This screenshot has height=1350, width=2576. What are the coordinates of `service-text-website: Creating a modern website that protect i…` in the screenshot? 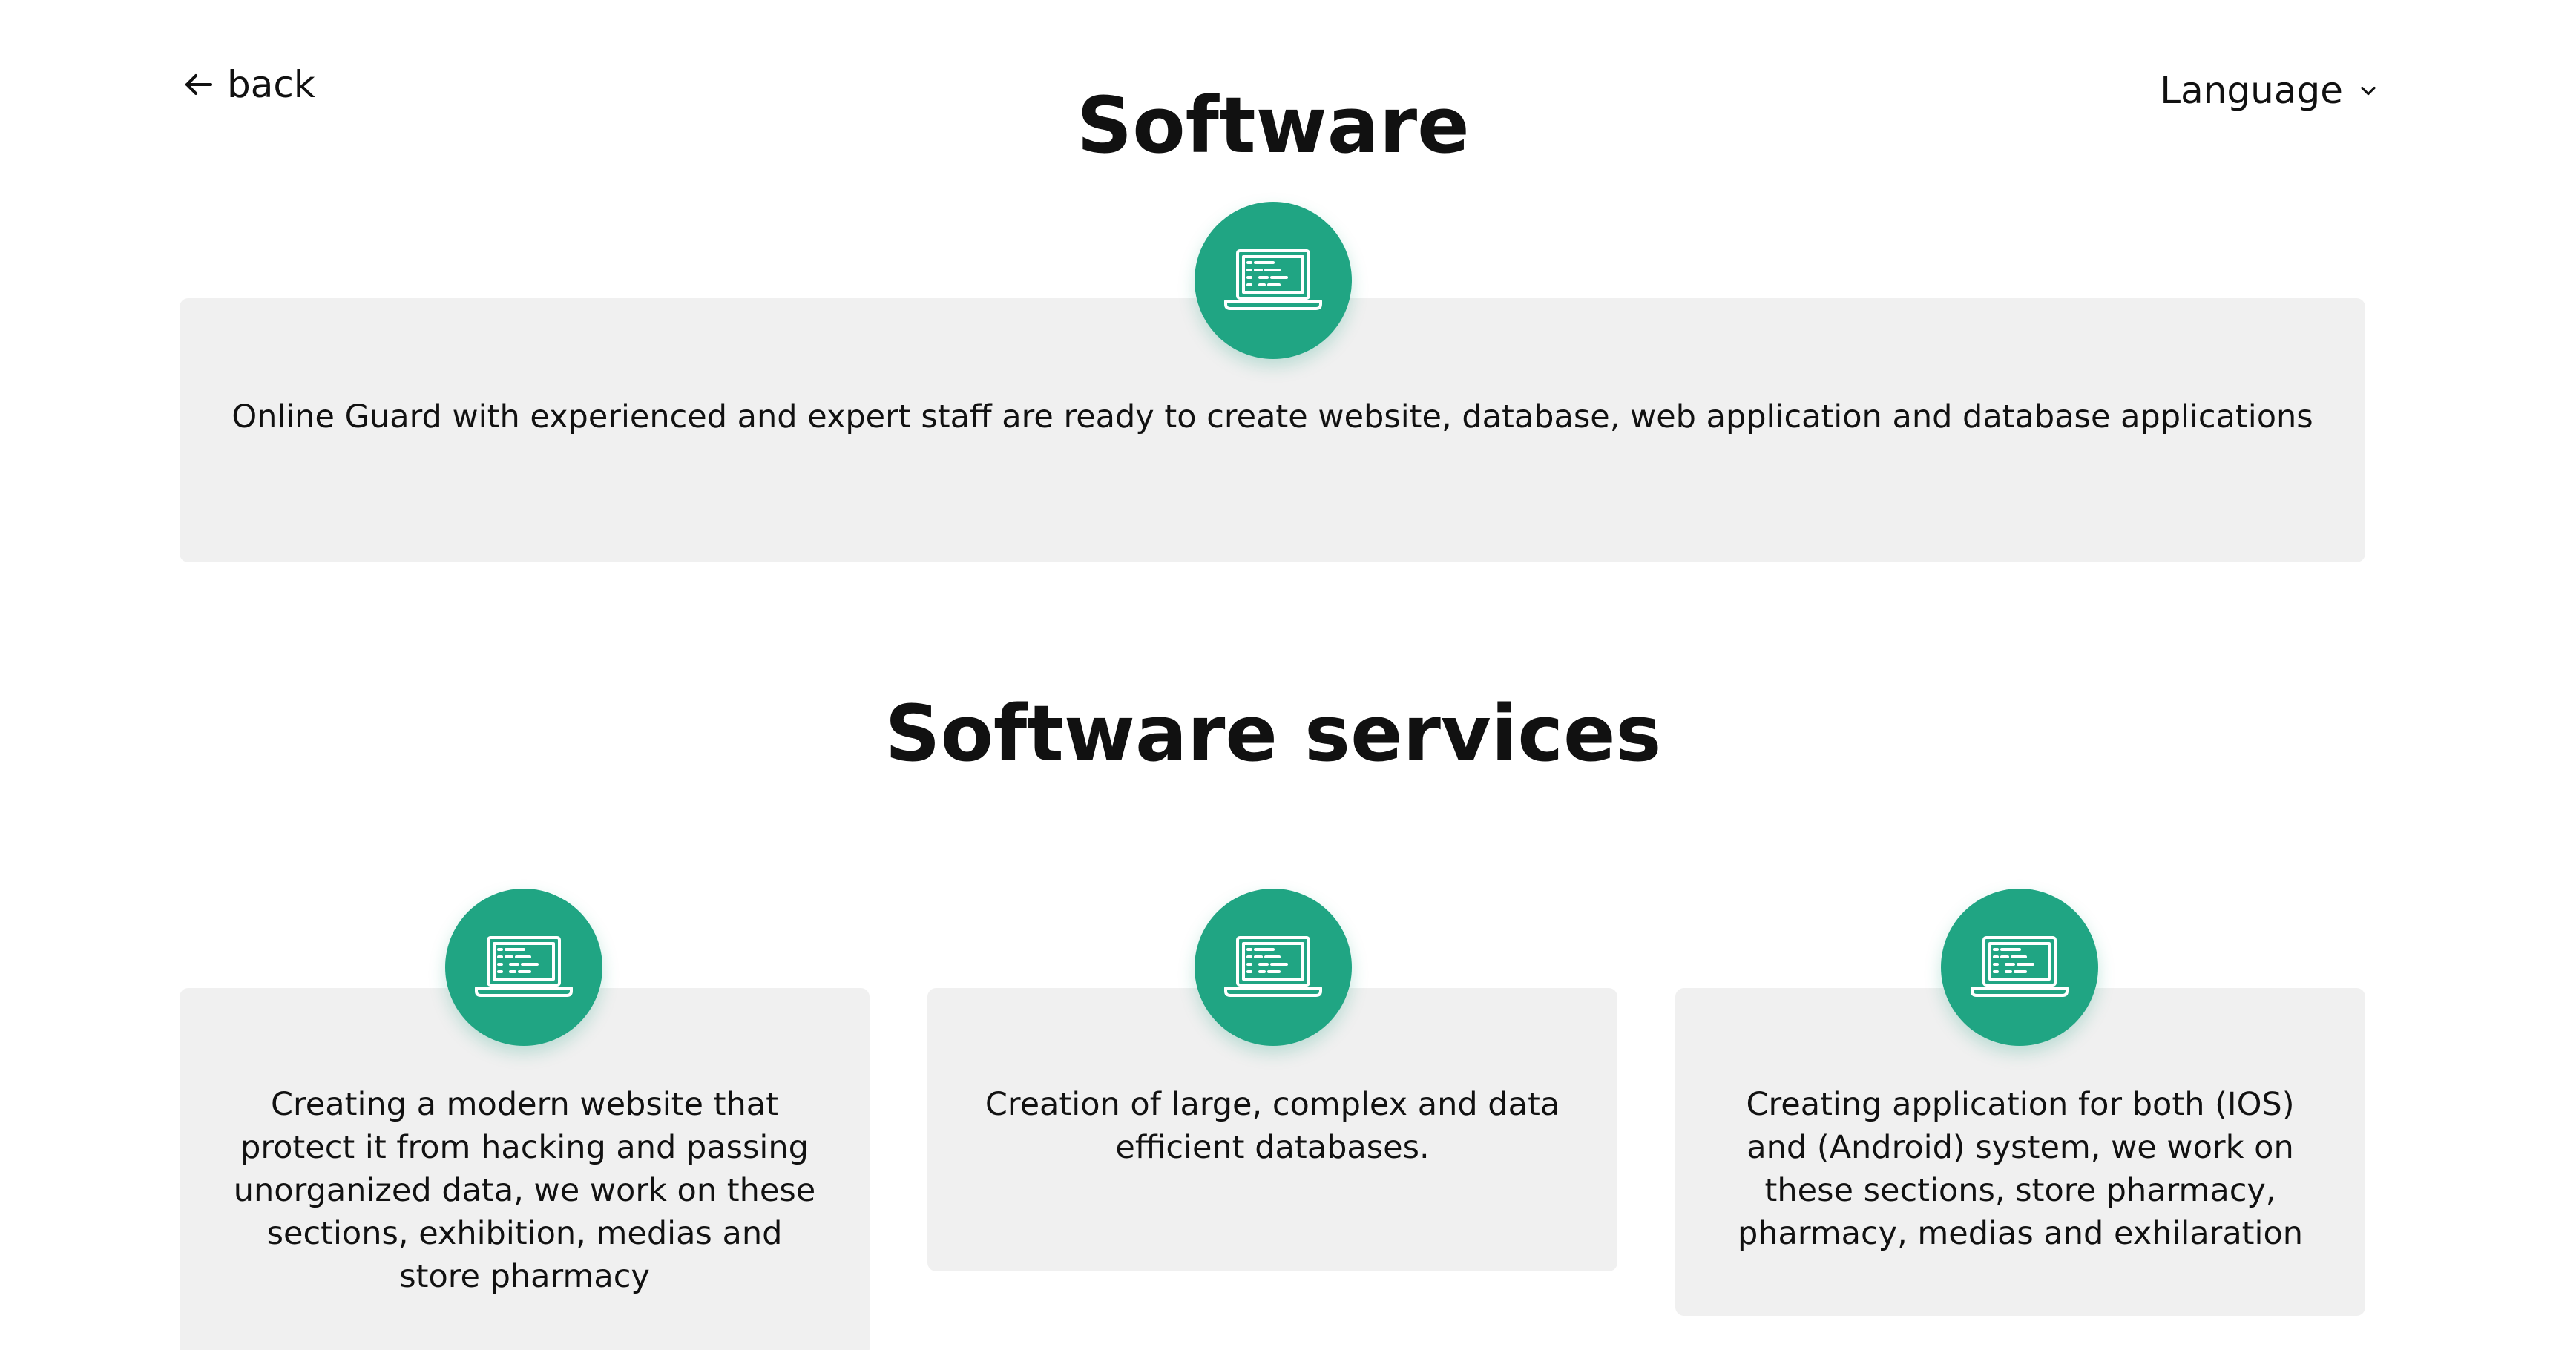 It's located at (524, 1190).